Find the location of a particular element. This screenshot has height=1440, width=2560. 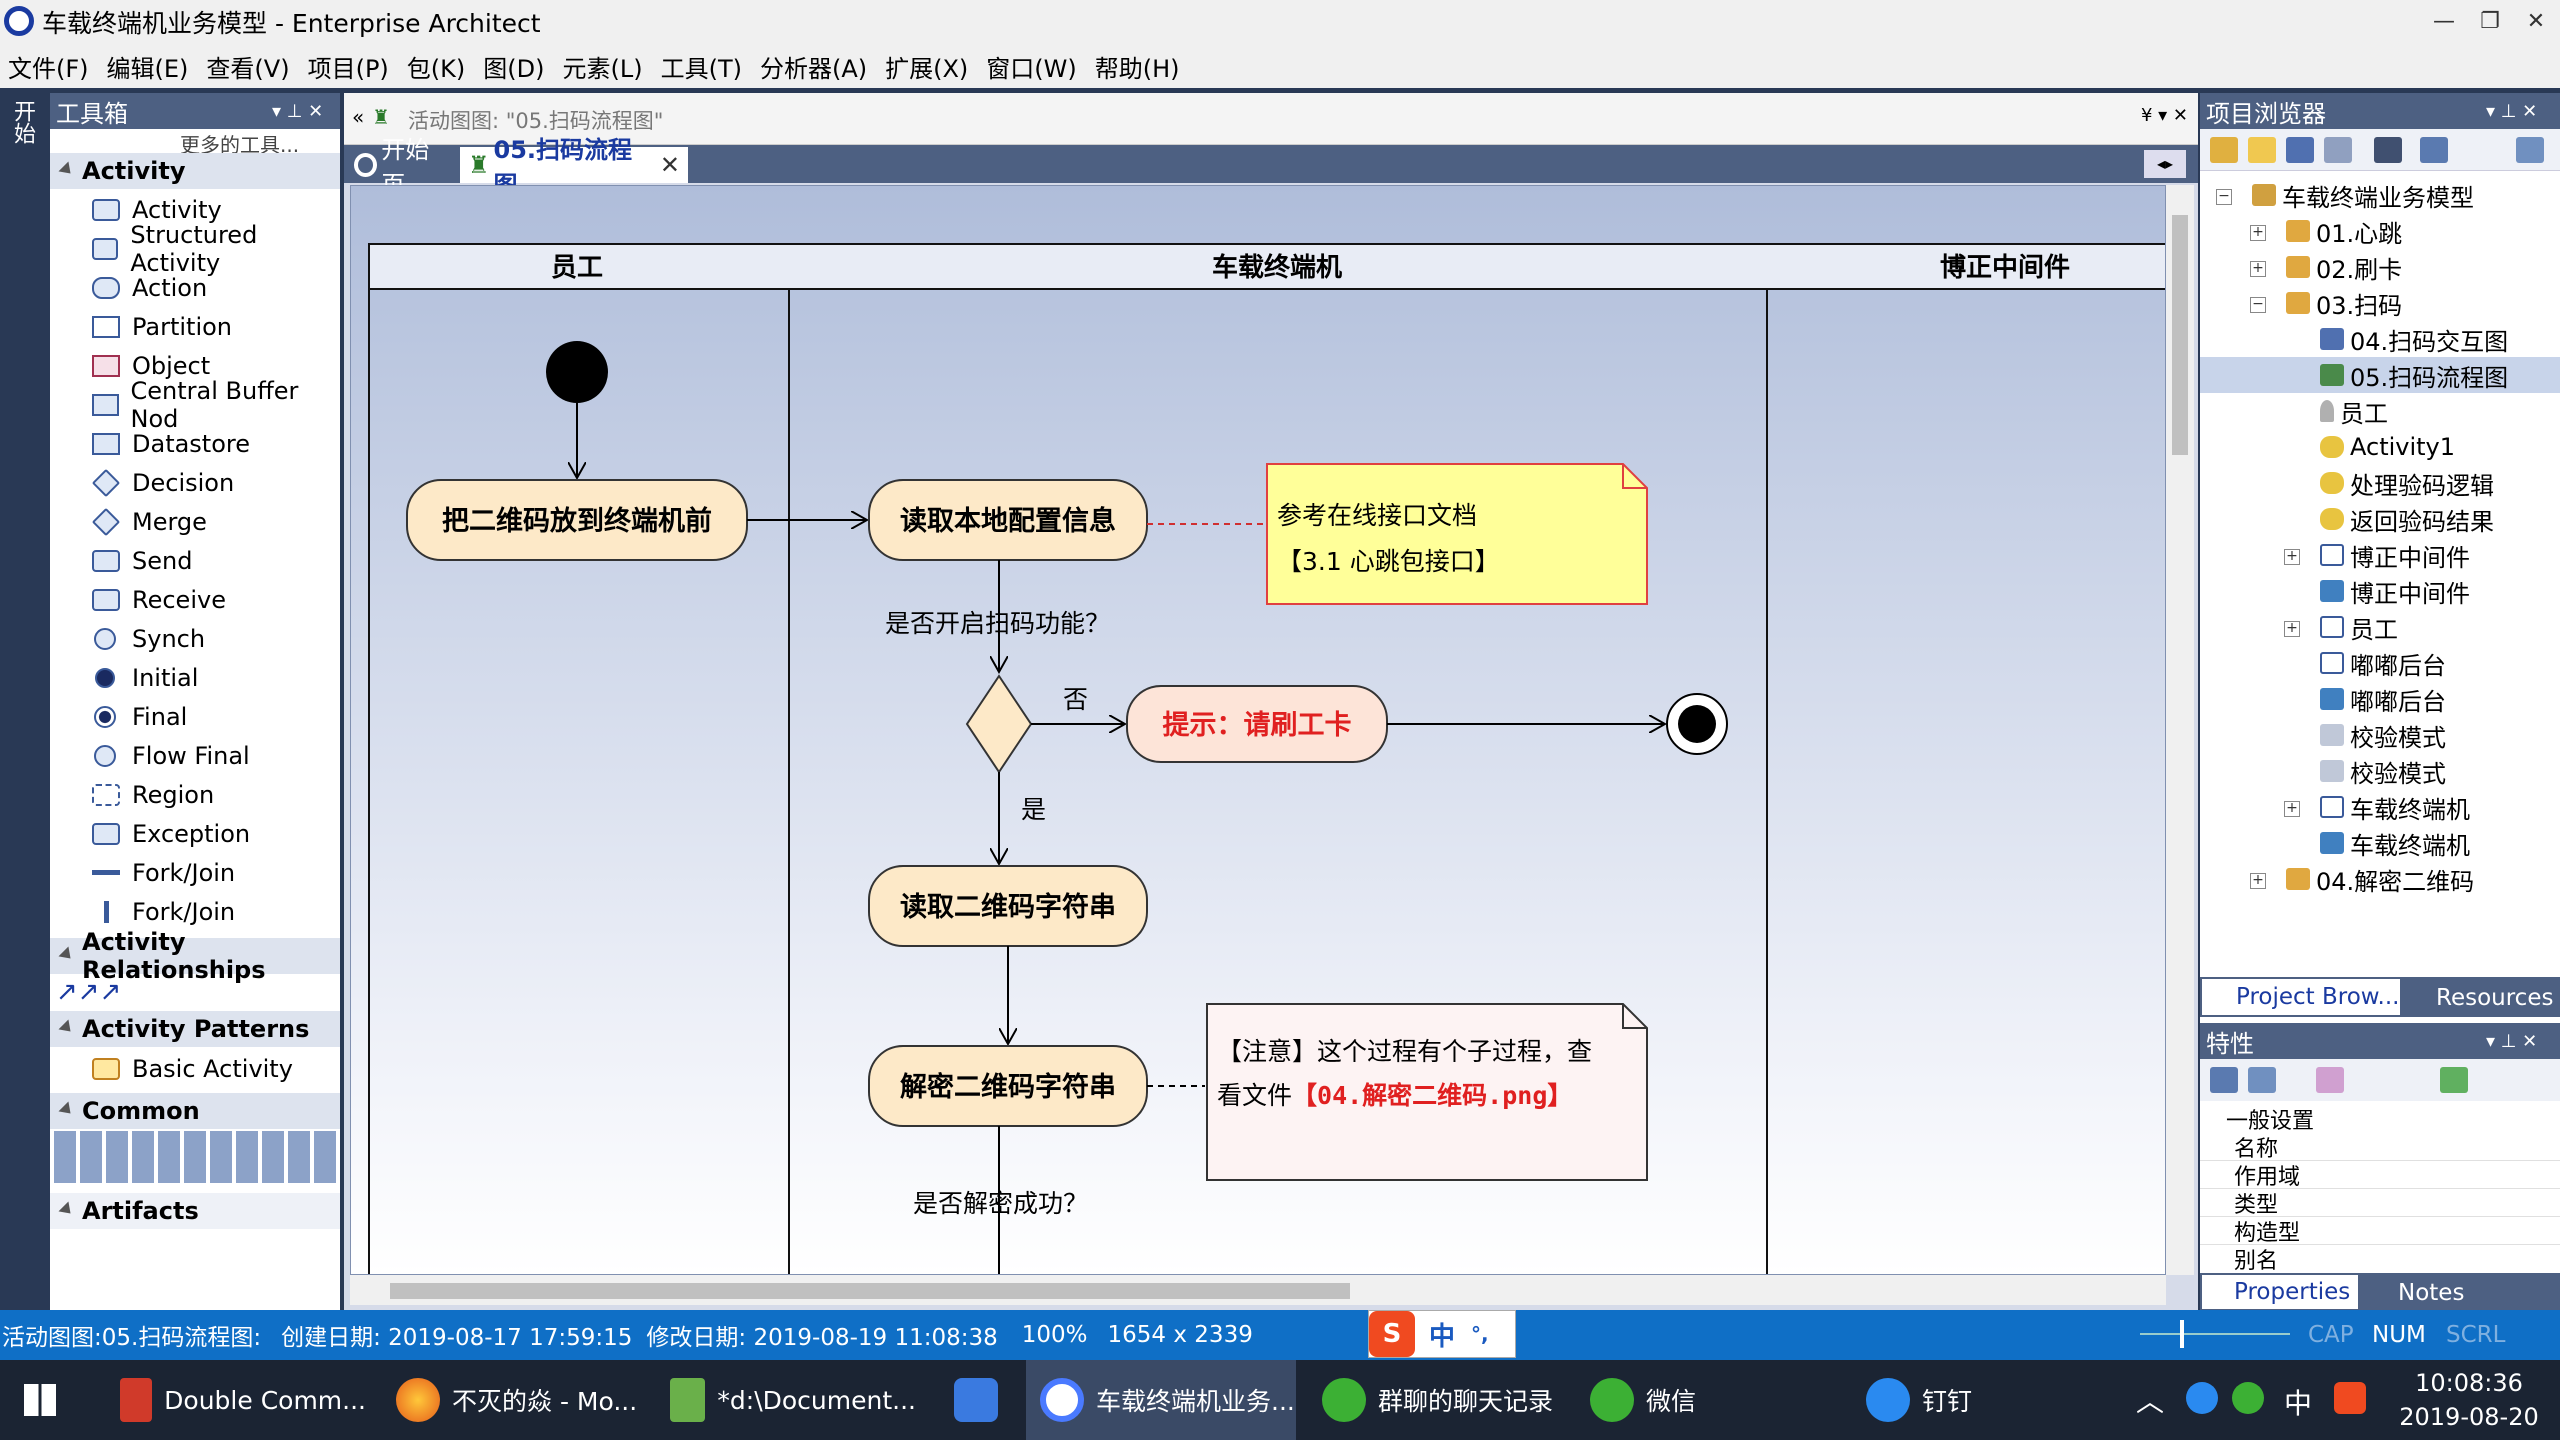

tray-dingtalk-icon is located at coordinates (2202, 1398).